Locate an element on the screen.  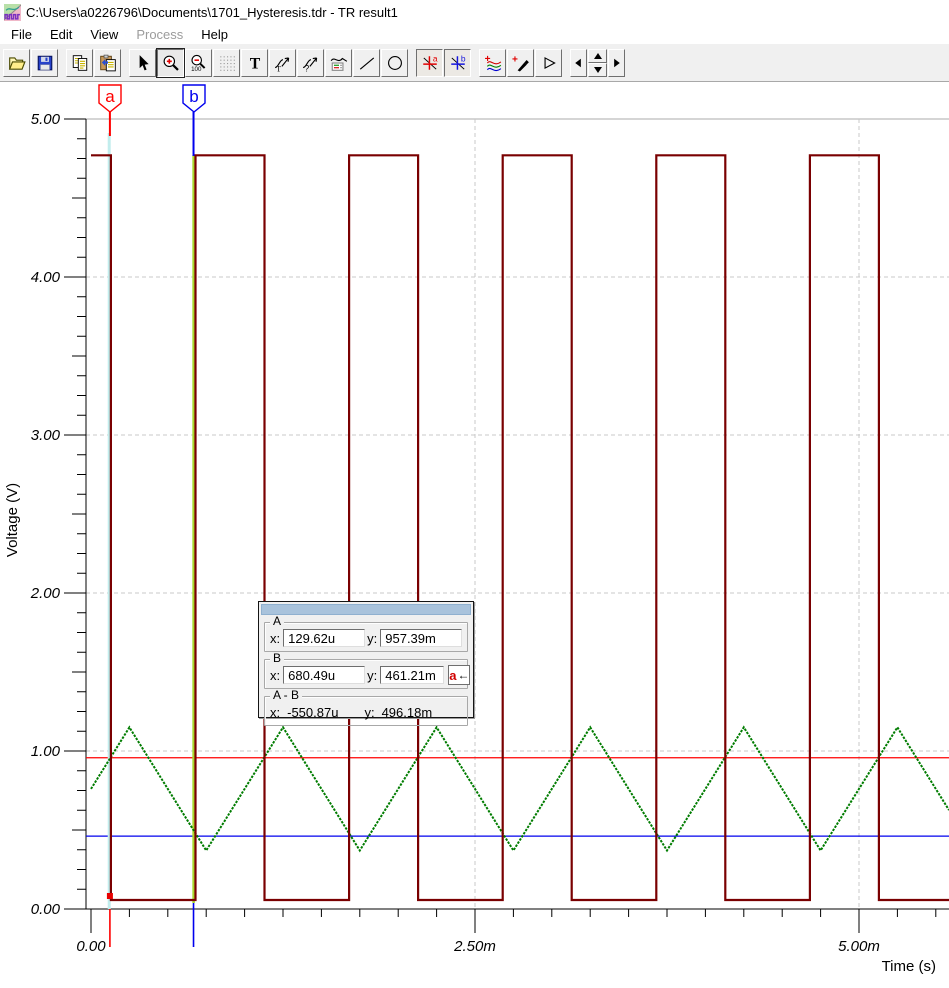
ellipse-tool-button is located at coordinates (394, 62).